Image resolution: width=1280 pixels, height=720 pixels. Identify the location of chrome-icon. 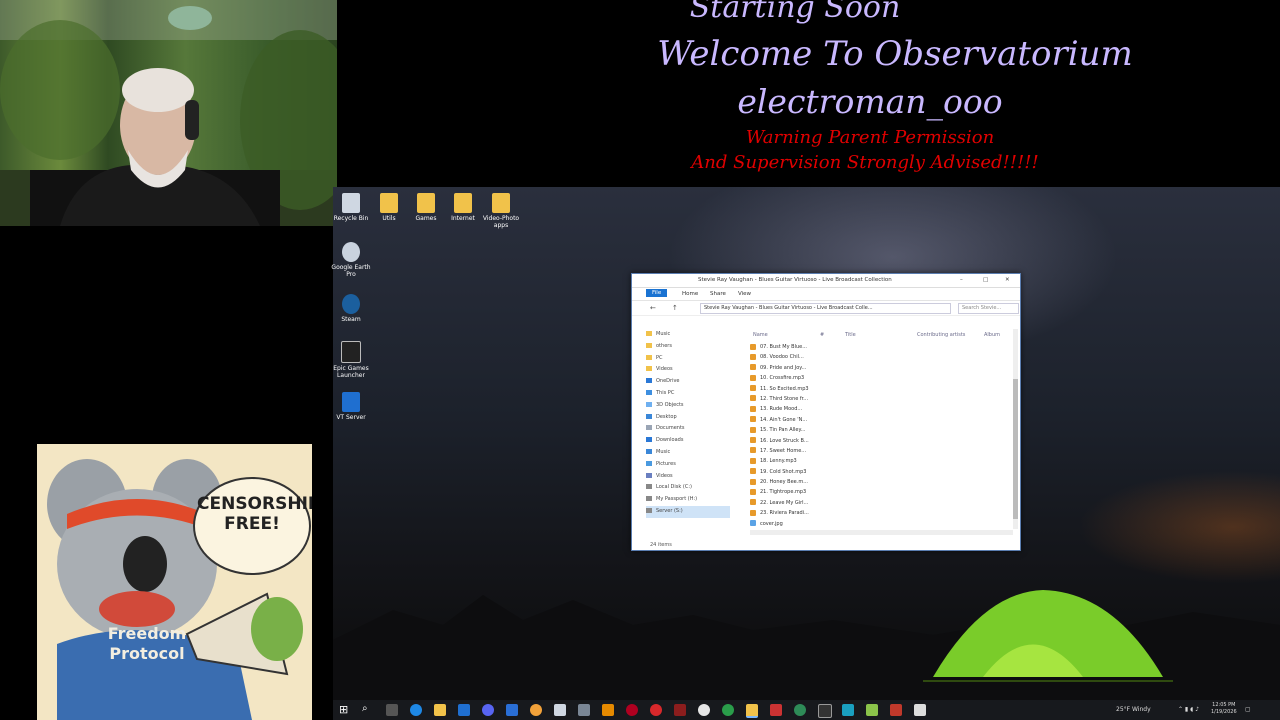
(728, 710).